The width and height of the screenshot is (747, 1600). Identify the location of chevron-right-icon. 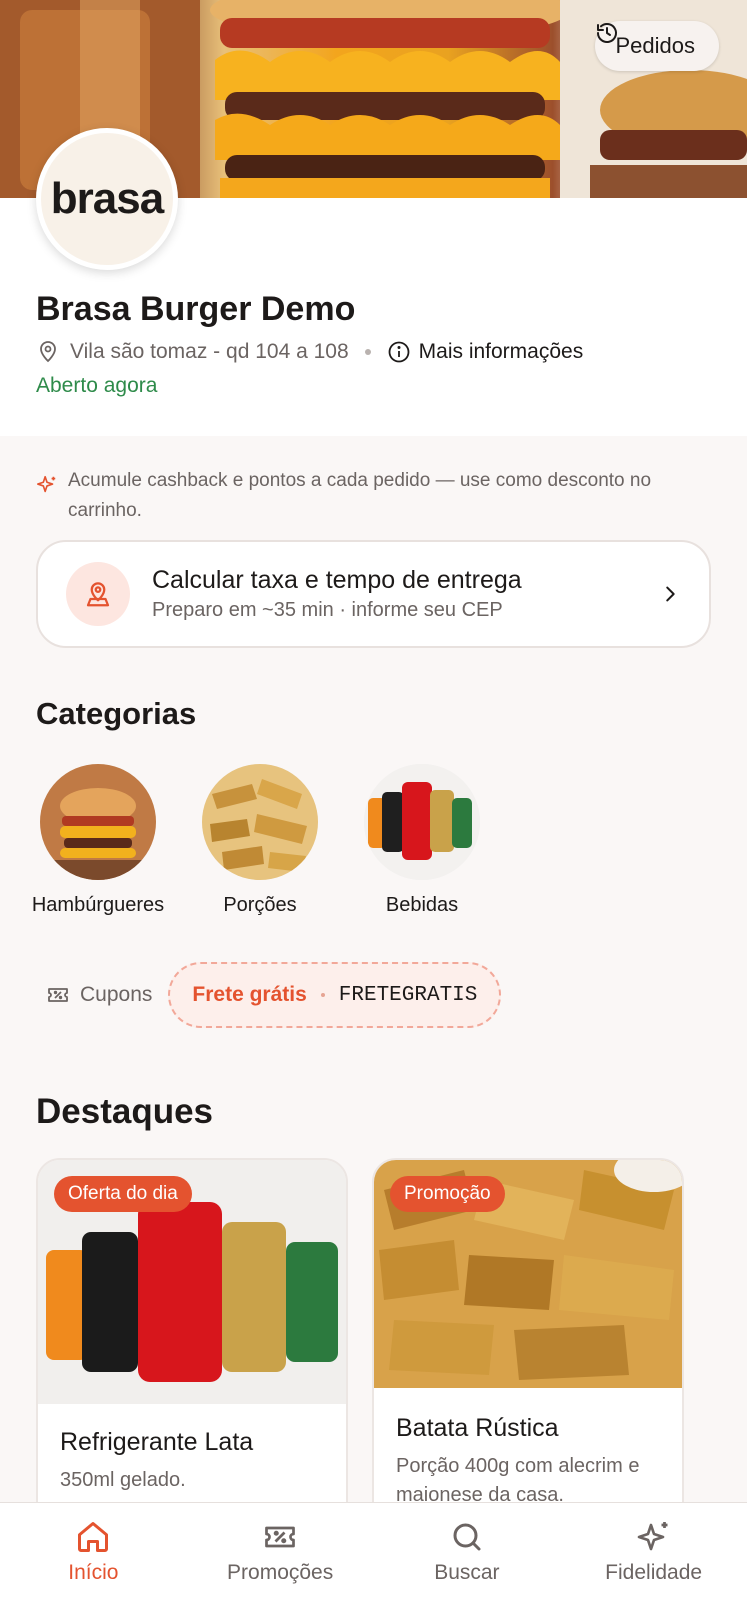
(670, 594).